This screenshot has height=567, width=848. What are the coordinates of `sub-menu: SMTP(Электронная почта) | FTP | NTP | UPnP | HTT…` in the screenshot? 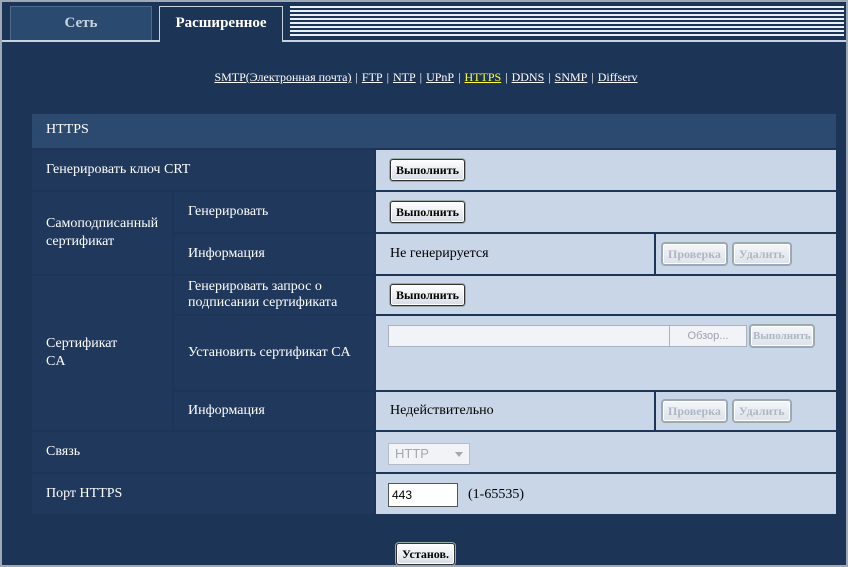 It's located at (424, 77).